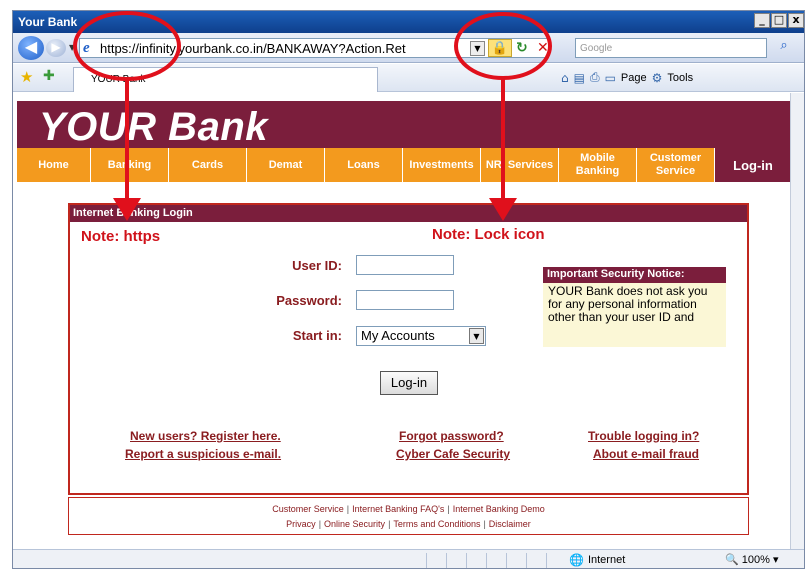 Image resolution: width=805 pixels, height=569 pixels. What do you see at coordinates (522, 48) in the screenshot?
I see `refresh-icon: ↻` at bounding box center [522, 48].